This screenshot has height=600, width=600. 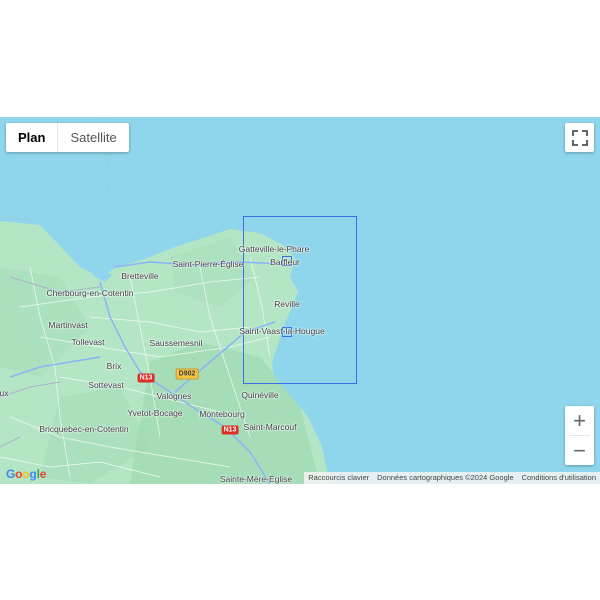 I want to click on zoom-out-button: −, so click(x=579, y=450).